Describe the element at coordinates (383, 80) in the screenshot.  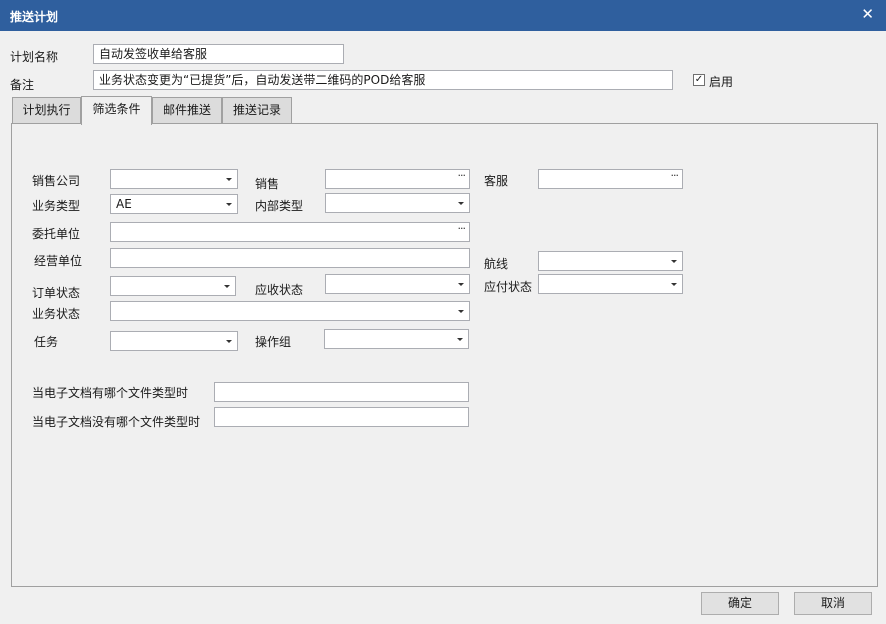
I see `remark-input: 业务状态变更为“已提货”后，自动发送带二维码的POD给客服` at that location.